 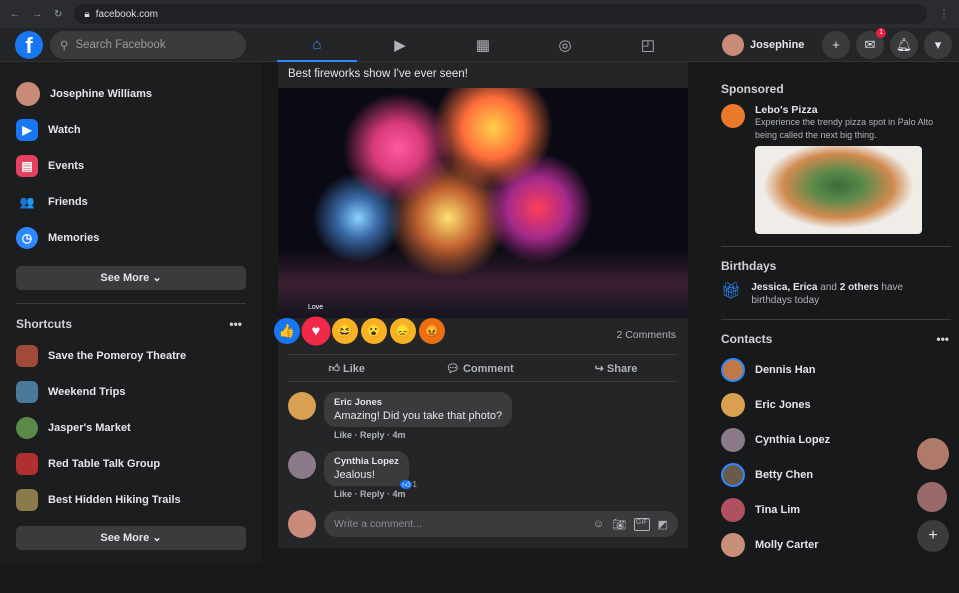 What do you see at coordinates (598, 524) in the screenshot?
I see `emoji-icon: ☺` at bounding box center [598, 524].